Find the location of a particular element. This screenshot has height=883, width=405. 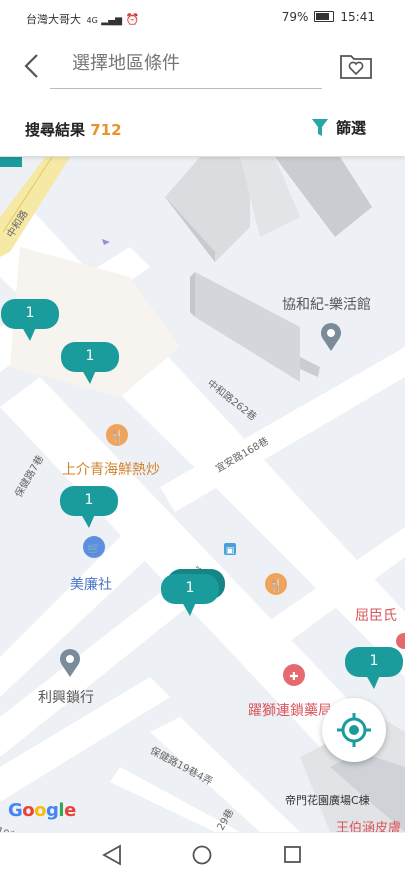

battery-percent: 79% is located at coordinates (295, 17).